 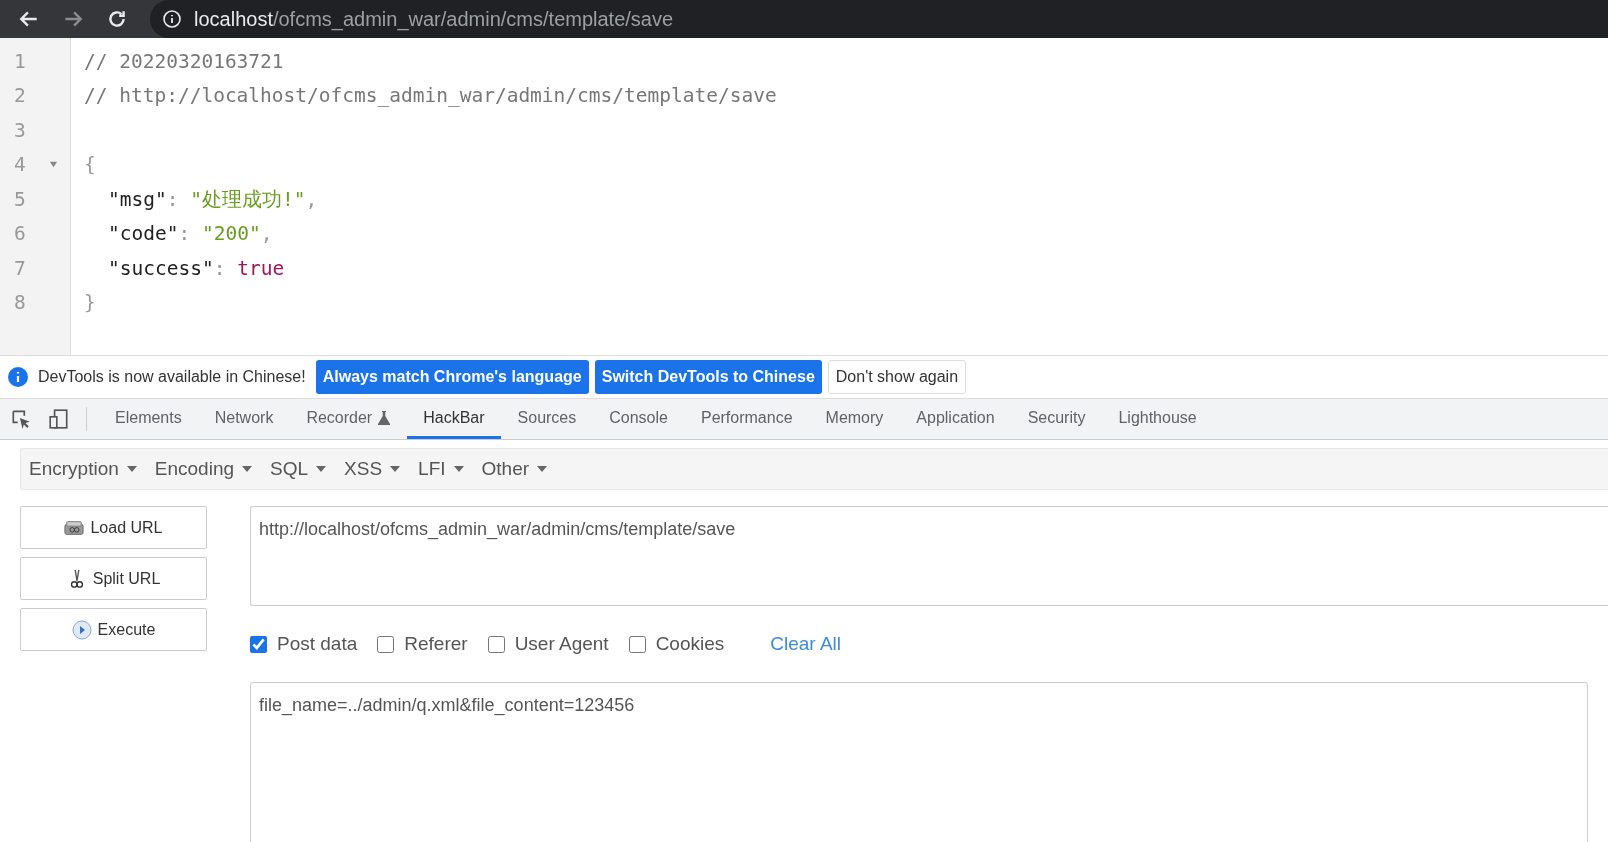 I want to click on address-field: localhost/ofcms_admin_war/admin/cms/template/save, so click(x=879, y=19).